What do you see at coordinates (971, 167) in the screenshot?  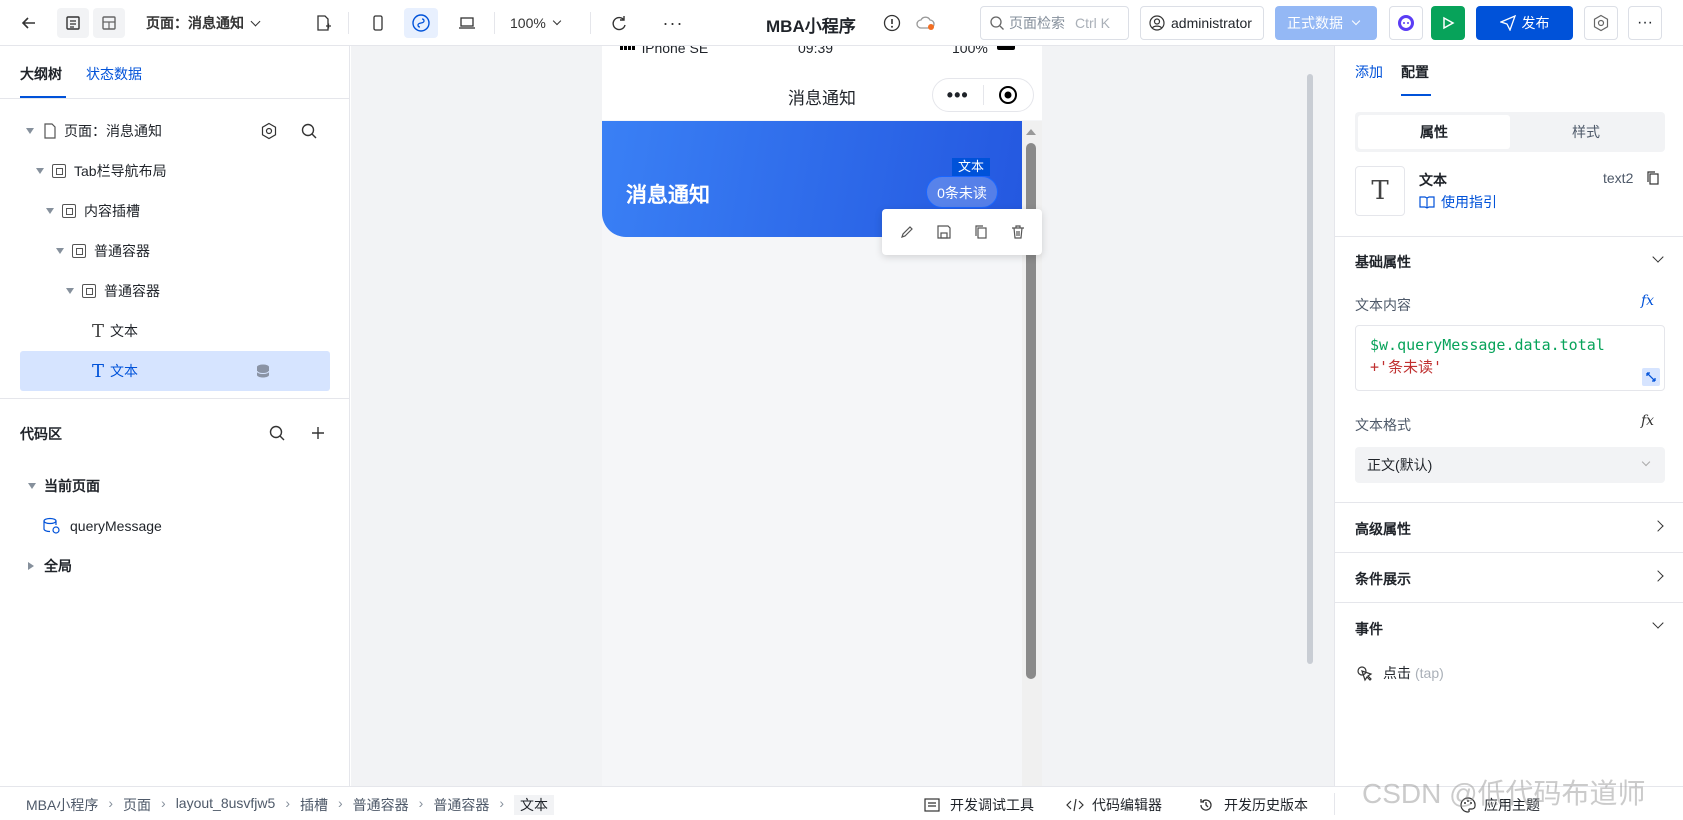 I see `selection-tag: 文本` at bounding box center [971, 167].